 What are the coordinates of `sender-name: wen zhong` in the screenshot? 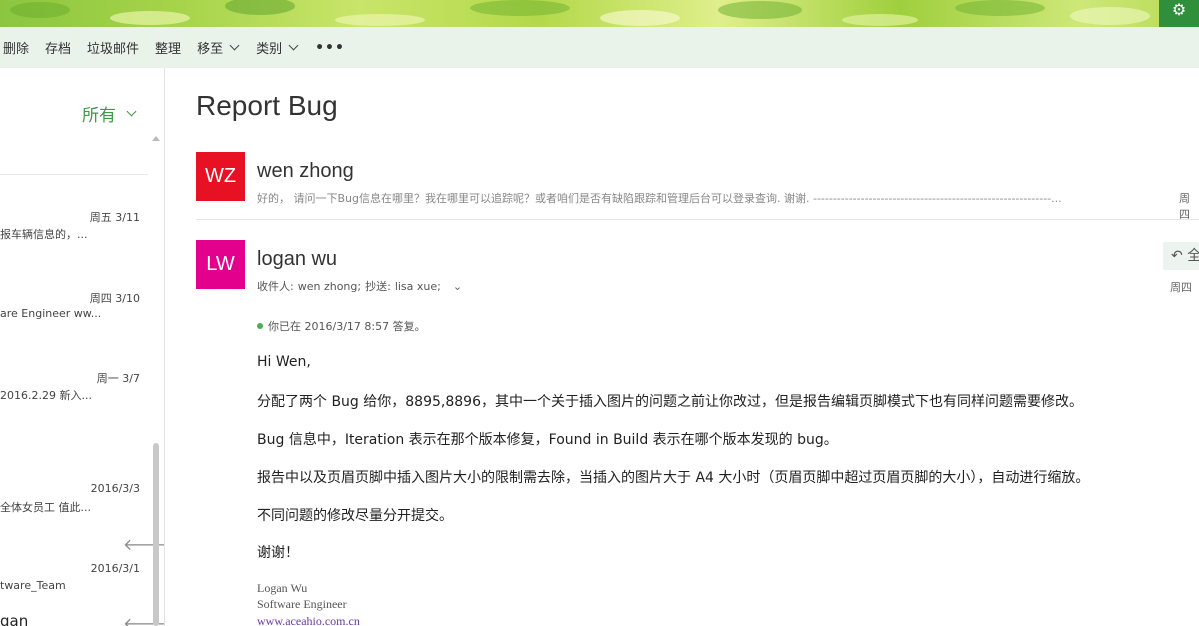 It's located at (305, 171).